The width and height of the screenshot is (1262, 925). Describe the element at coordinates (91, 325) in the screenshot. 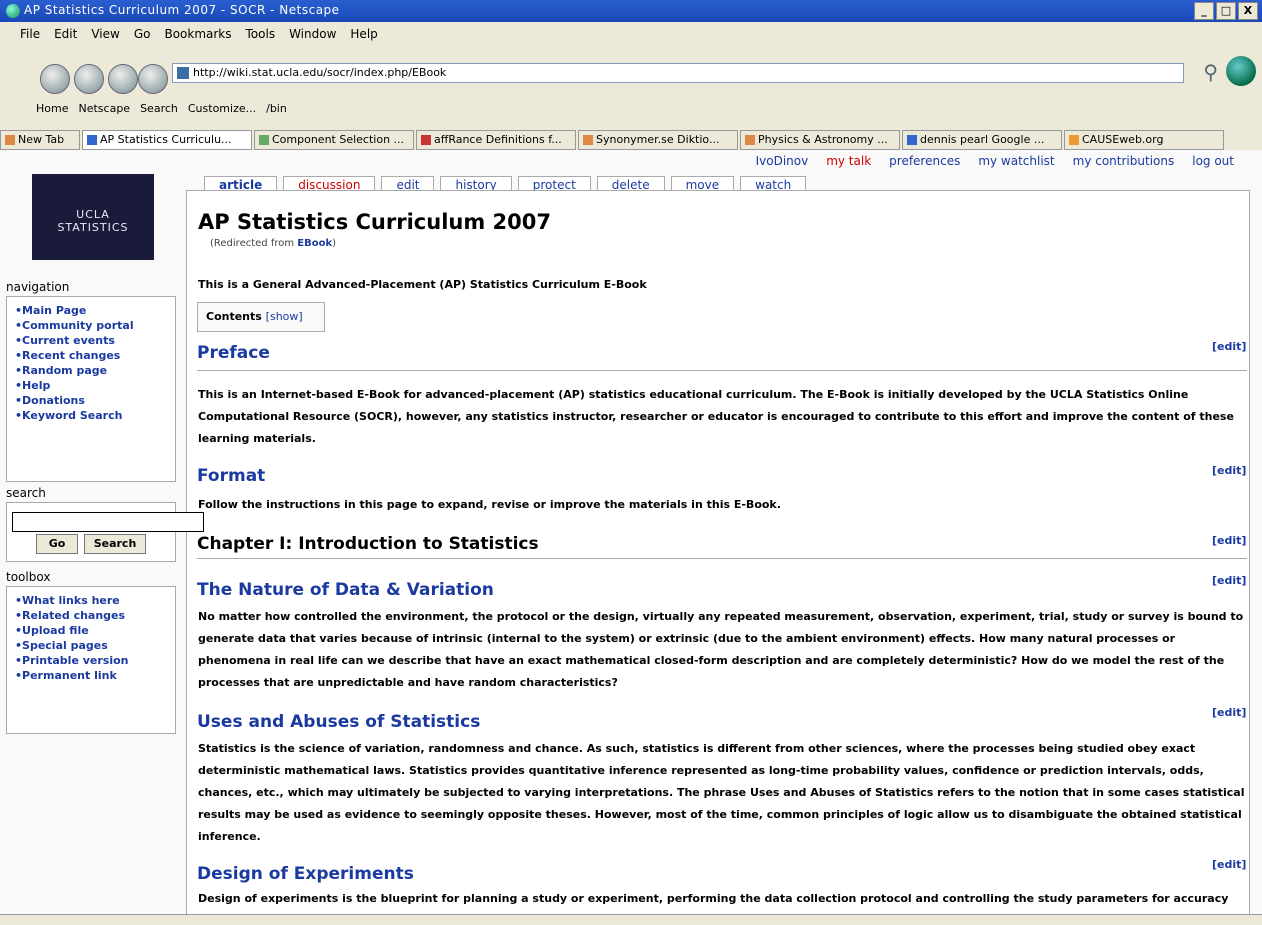

I see `nav-community-portal: Community portal` at that location.